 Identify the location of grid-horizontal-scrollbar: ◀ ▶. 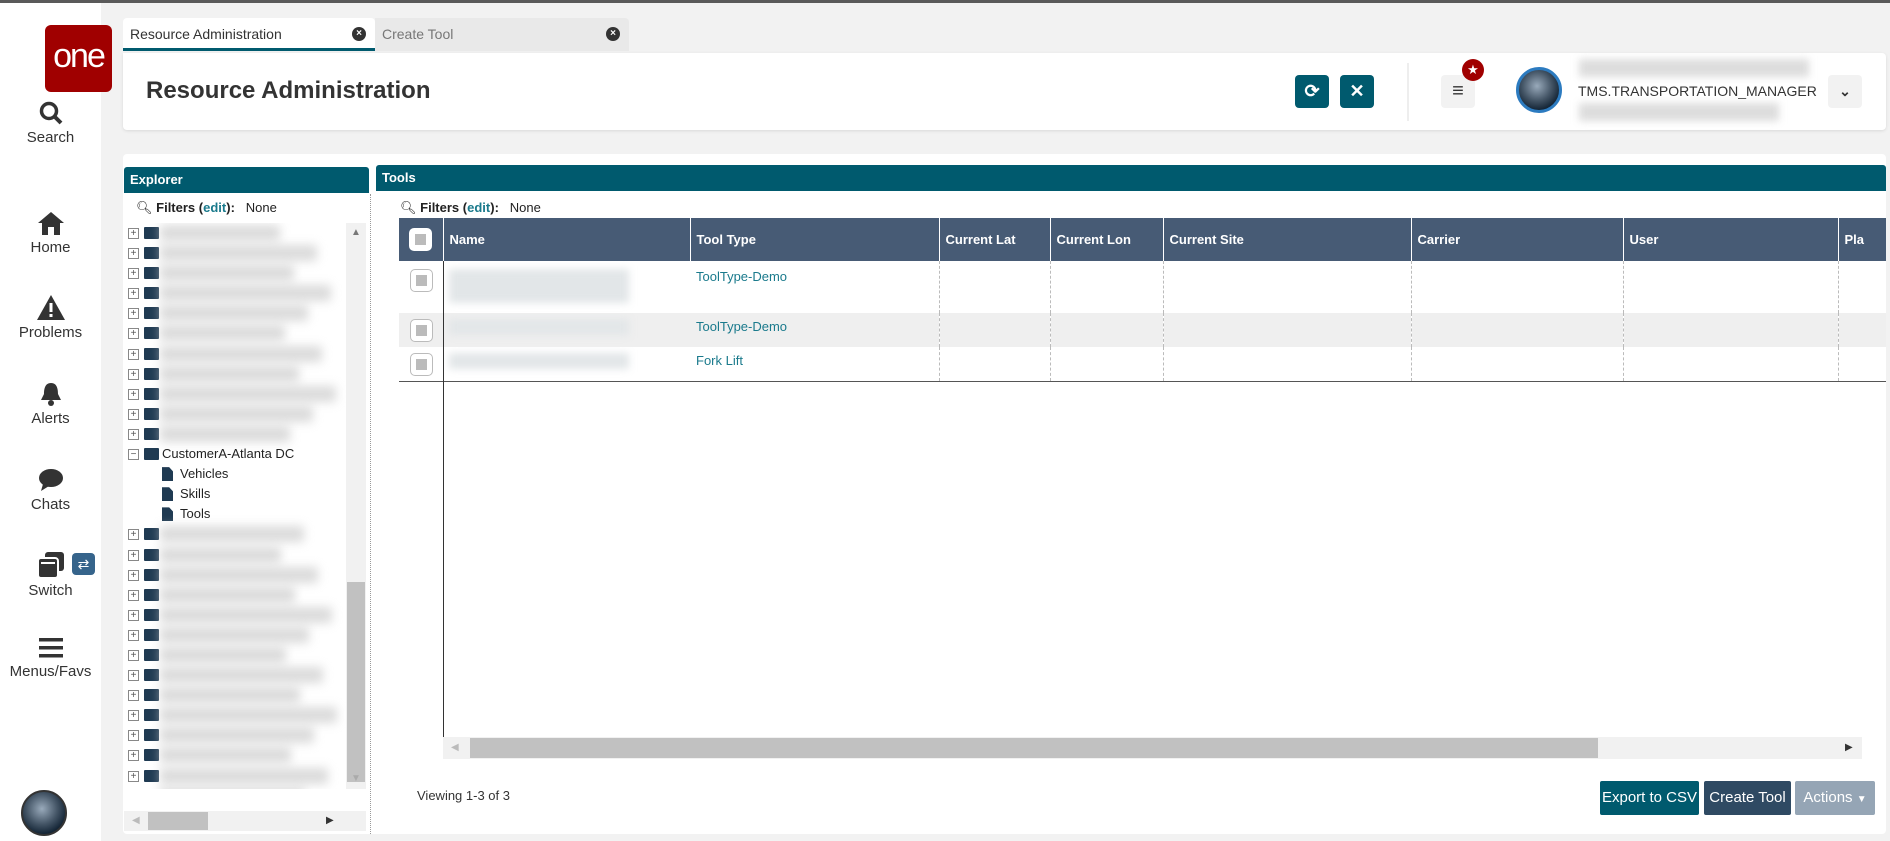
(1152, 748).